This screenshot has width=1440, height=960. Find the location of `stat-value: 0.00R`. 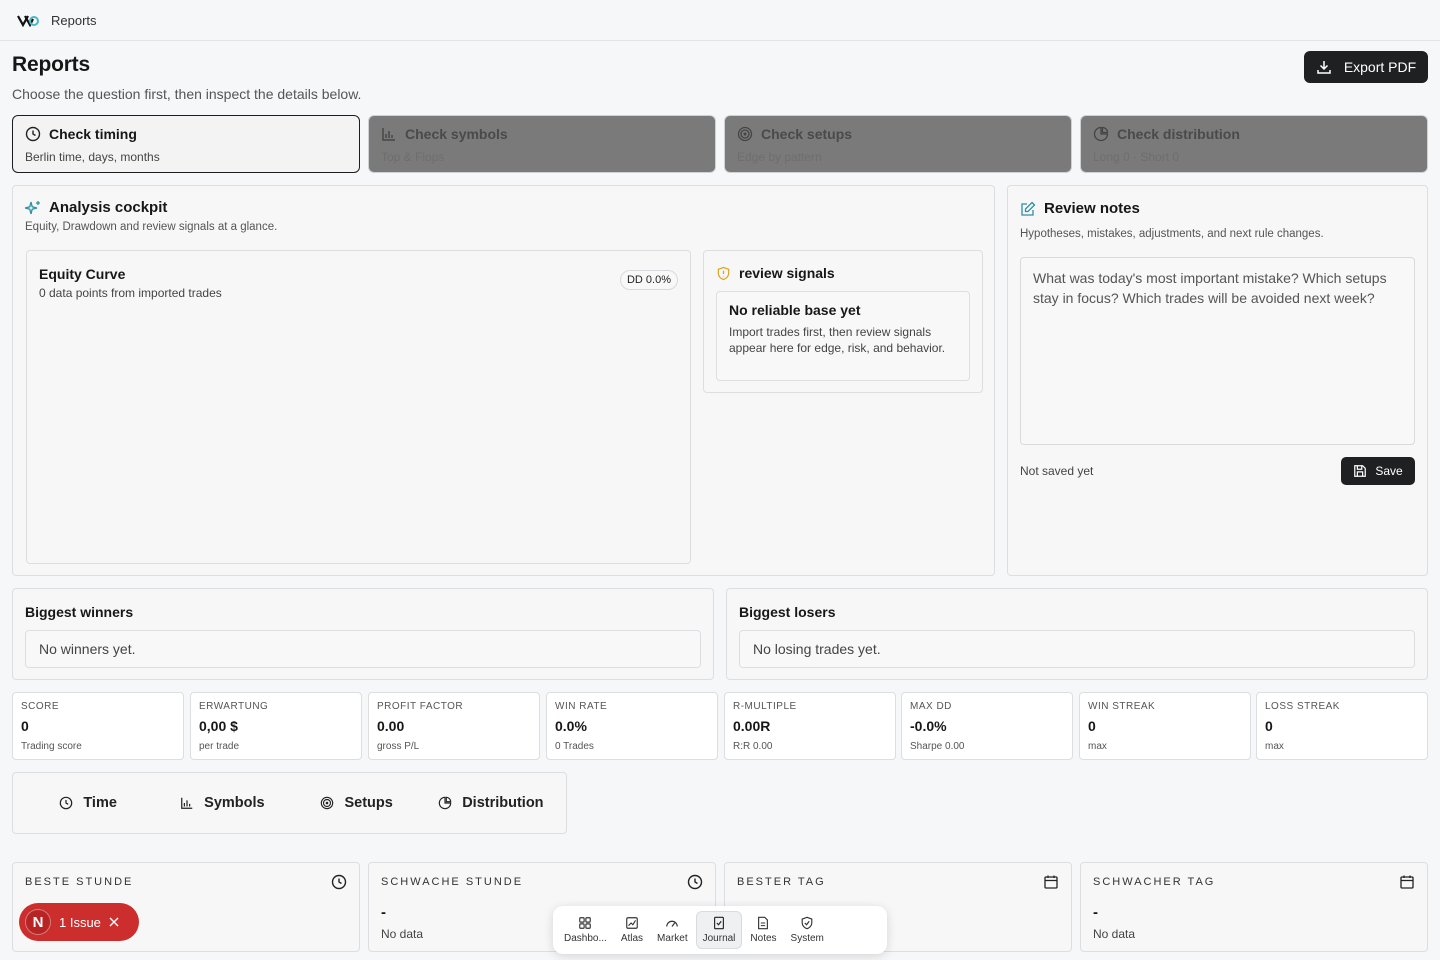

stat-value: 0.00R is located at coordinates (752, 726).